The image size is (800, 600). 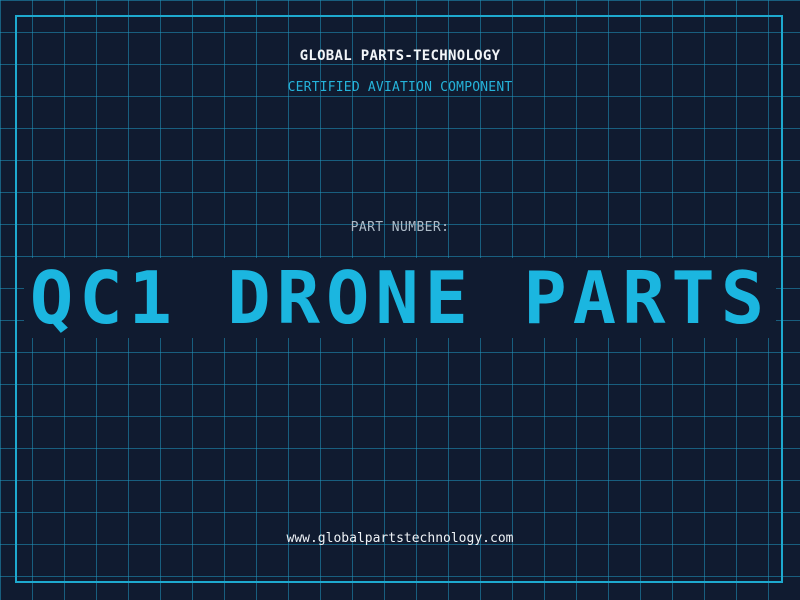 What do you see at coordinates (400, 538) in the screenshot?
I see `website-url: www.globalpartstechnology.com` at bounding box center [400, 538].